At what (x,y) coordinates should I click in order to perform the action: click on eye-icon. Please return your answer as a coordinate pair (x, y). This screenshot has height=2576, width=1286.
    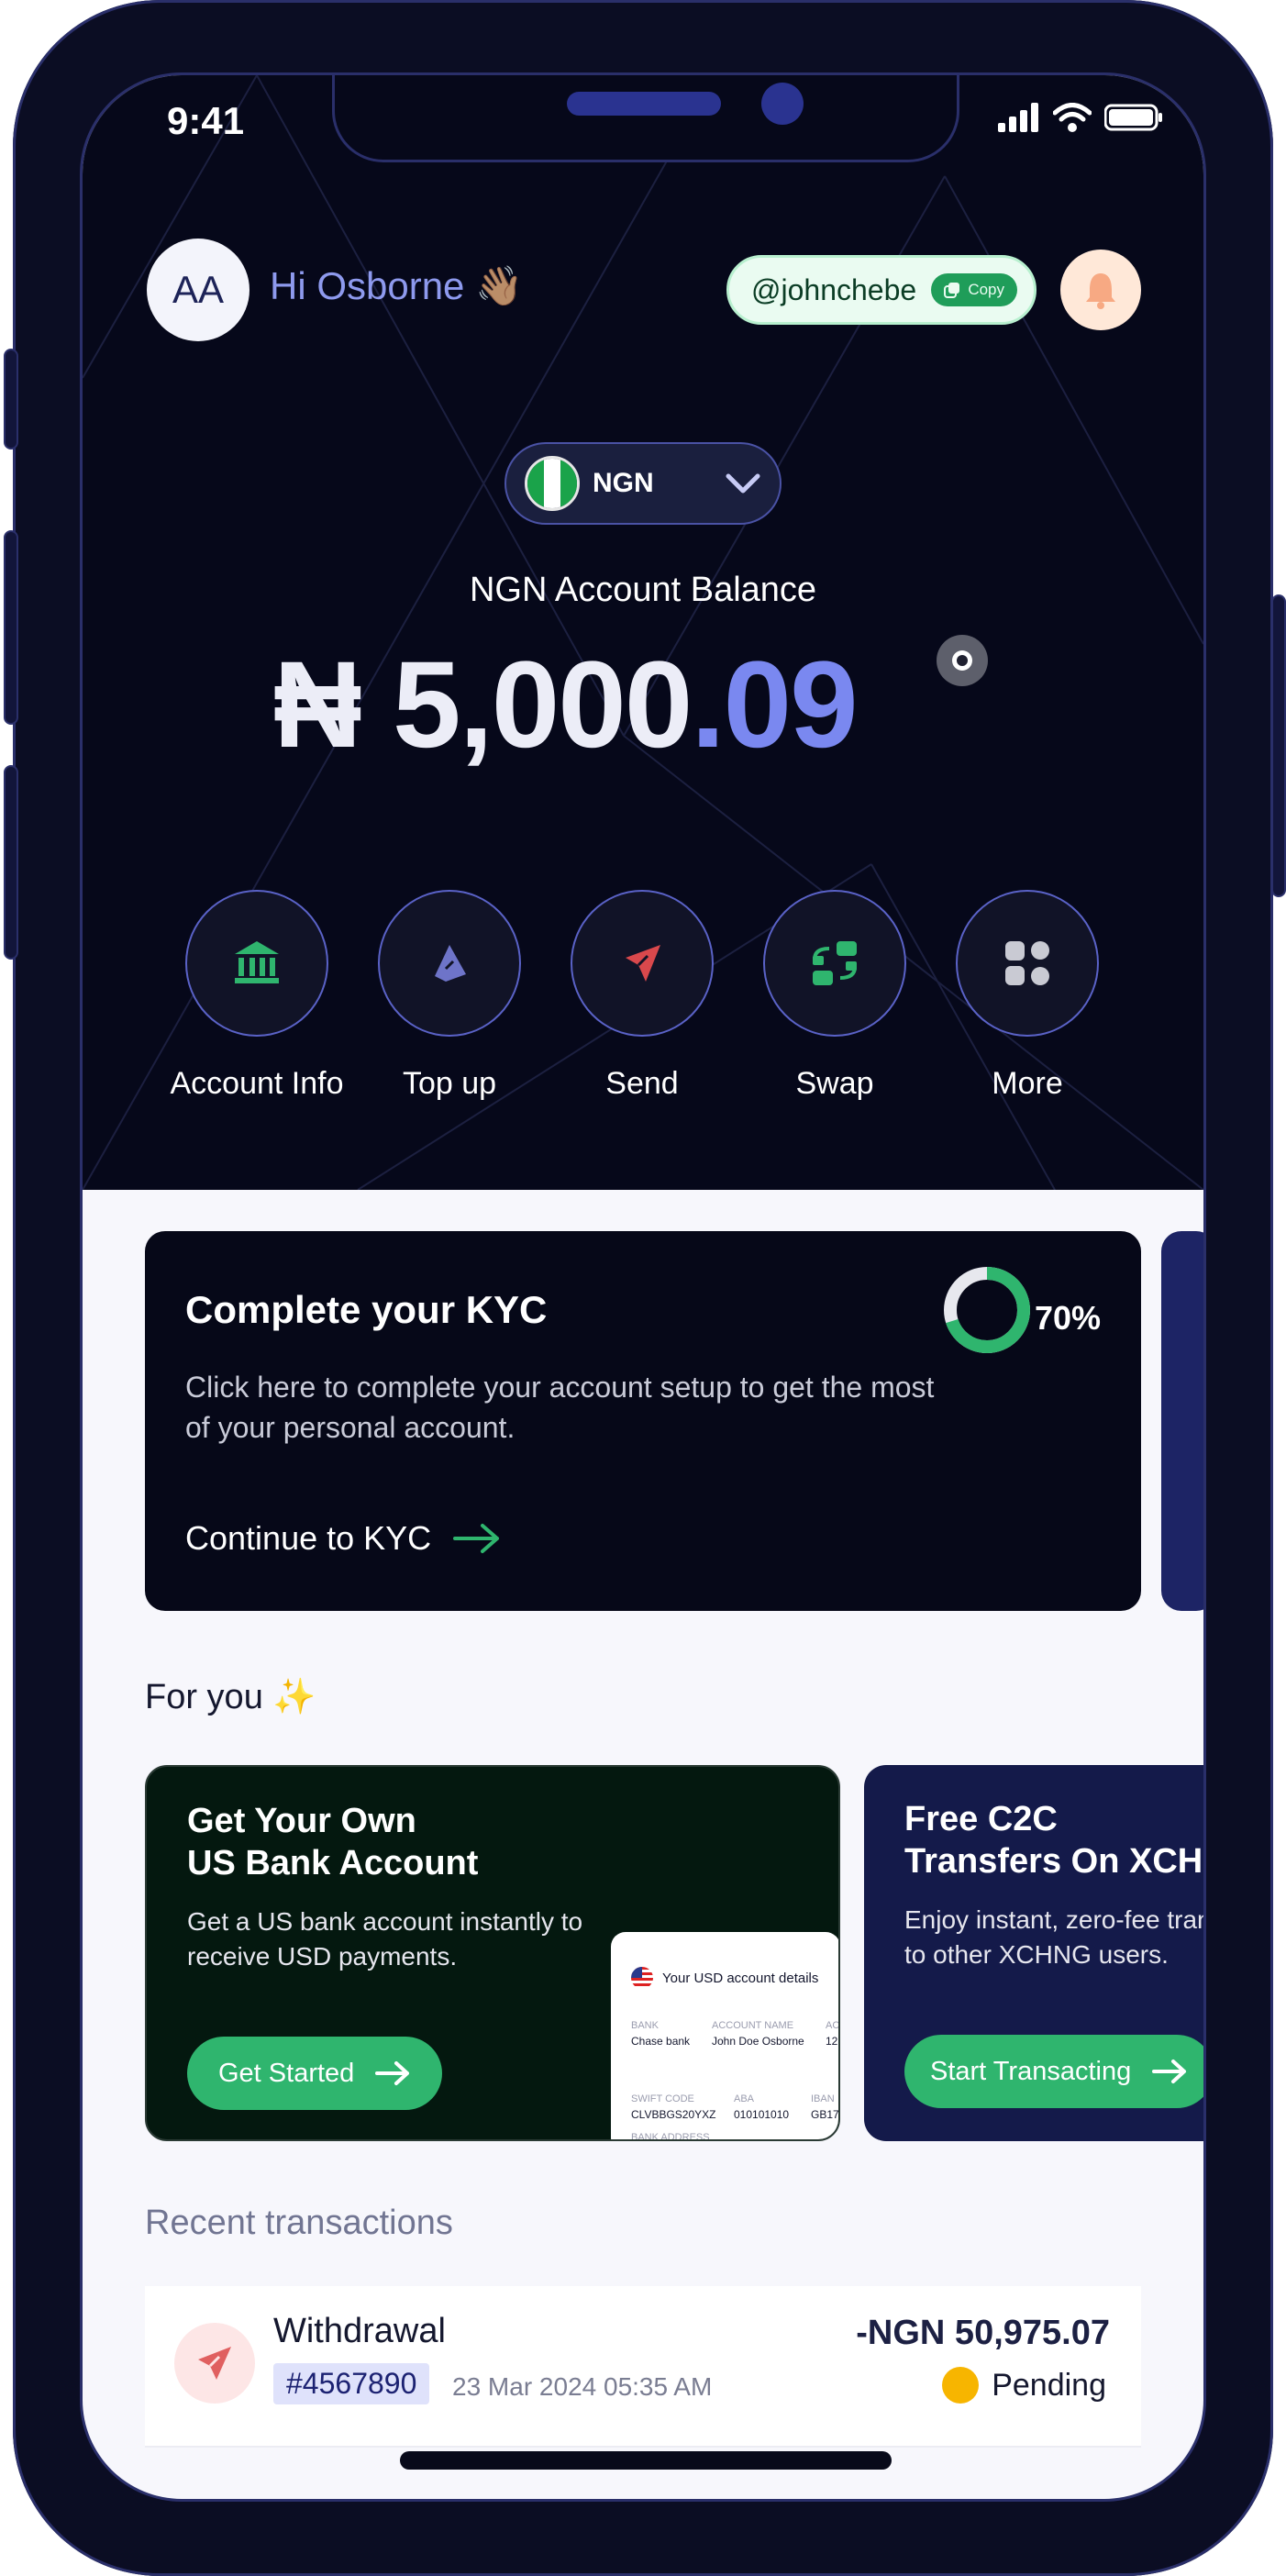
    Looking at the image, I should click on (962, 660).